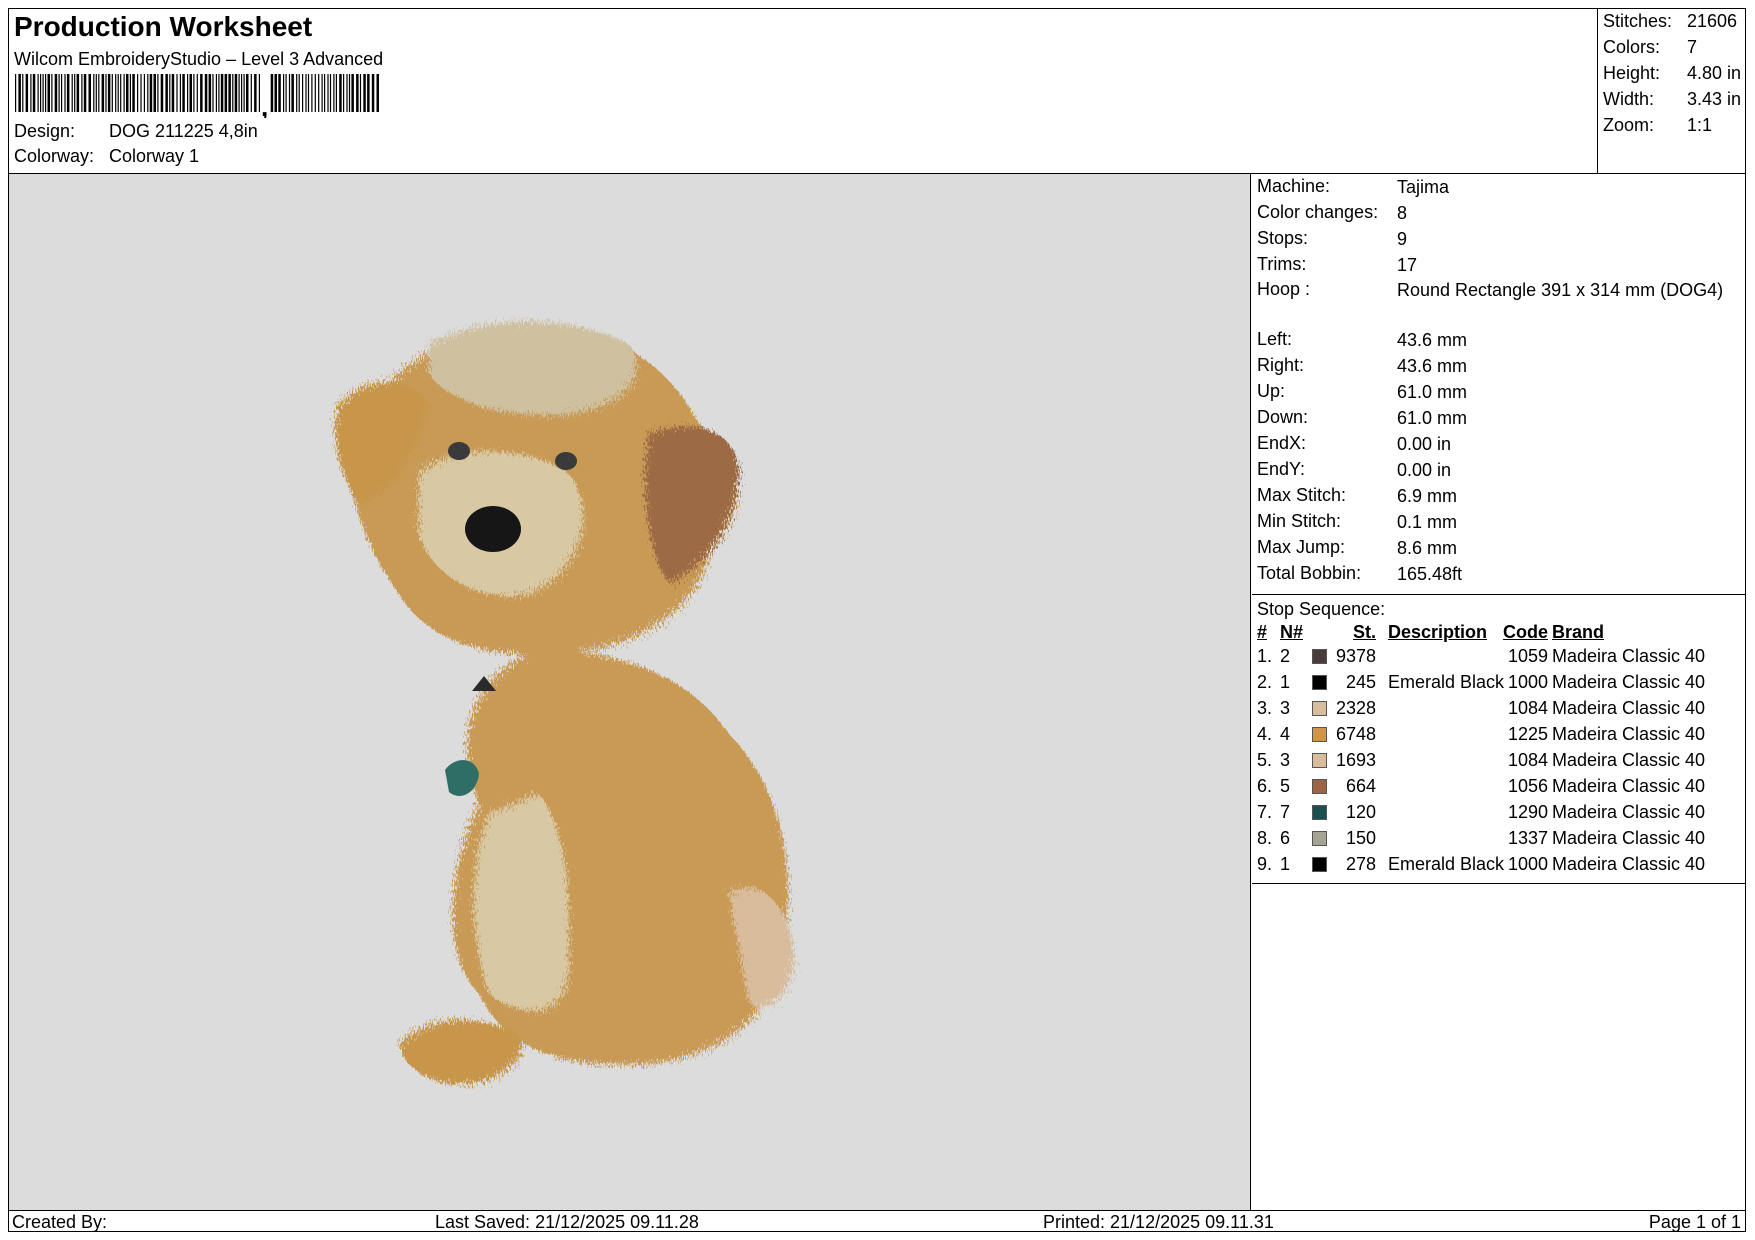 This screenshot has width=1755, height=1240. I want to click on table-row: 8. 6 150 1337 Madeira Classic 40, so click(1498, 840).